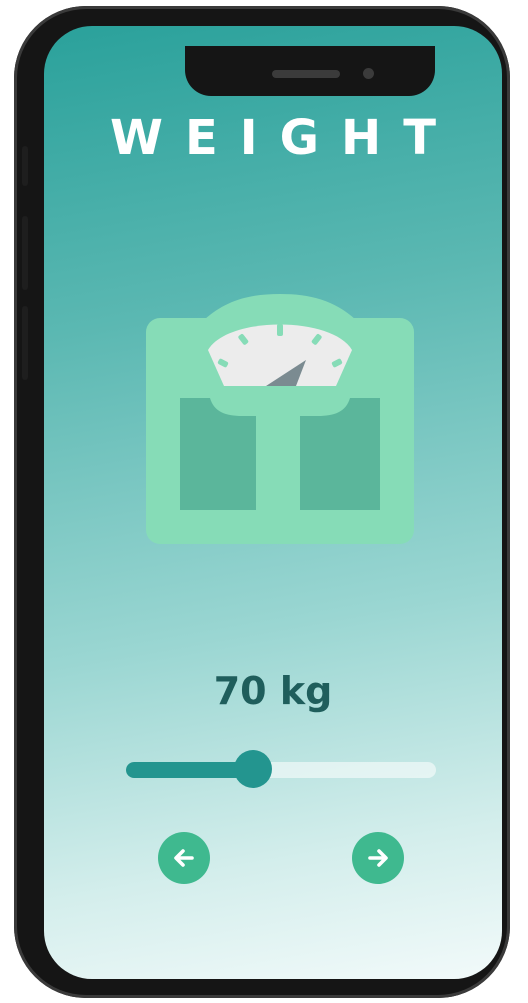 This screenshot has height=1003, width=528. Describe the element at coordinates (25, 343) in the screenshot. I see `volume-down-button` at that location.